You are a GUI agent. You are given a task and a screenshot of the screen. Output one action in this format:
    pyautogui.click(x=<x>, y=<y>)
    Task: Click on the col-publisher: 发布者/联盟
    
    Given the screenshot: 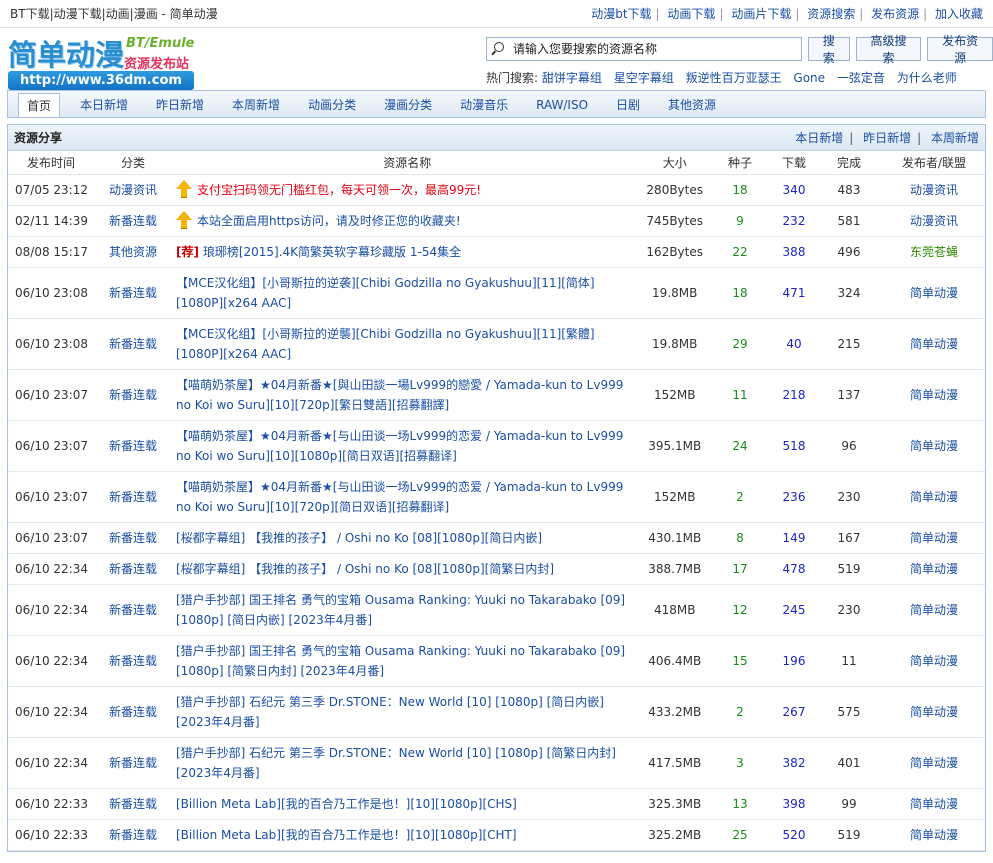 What is the action you would take?
    pyautogui.click(x=934, y=163)
    